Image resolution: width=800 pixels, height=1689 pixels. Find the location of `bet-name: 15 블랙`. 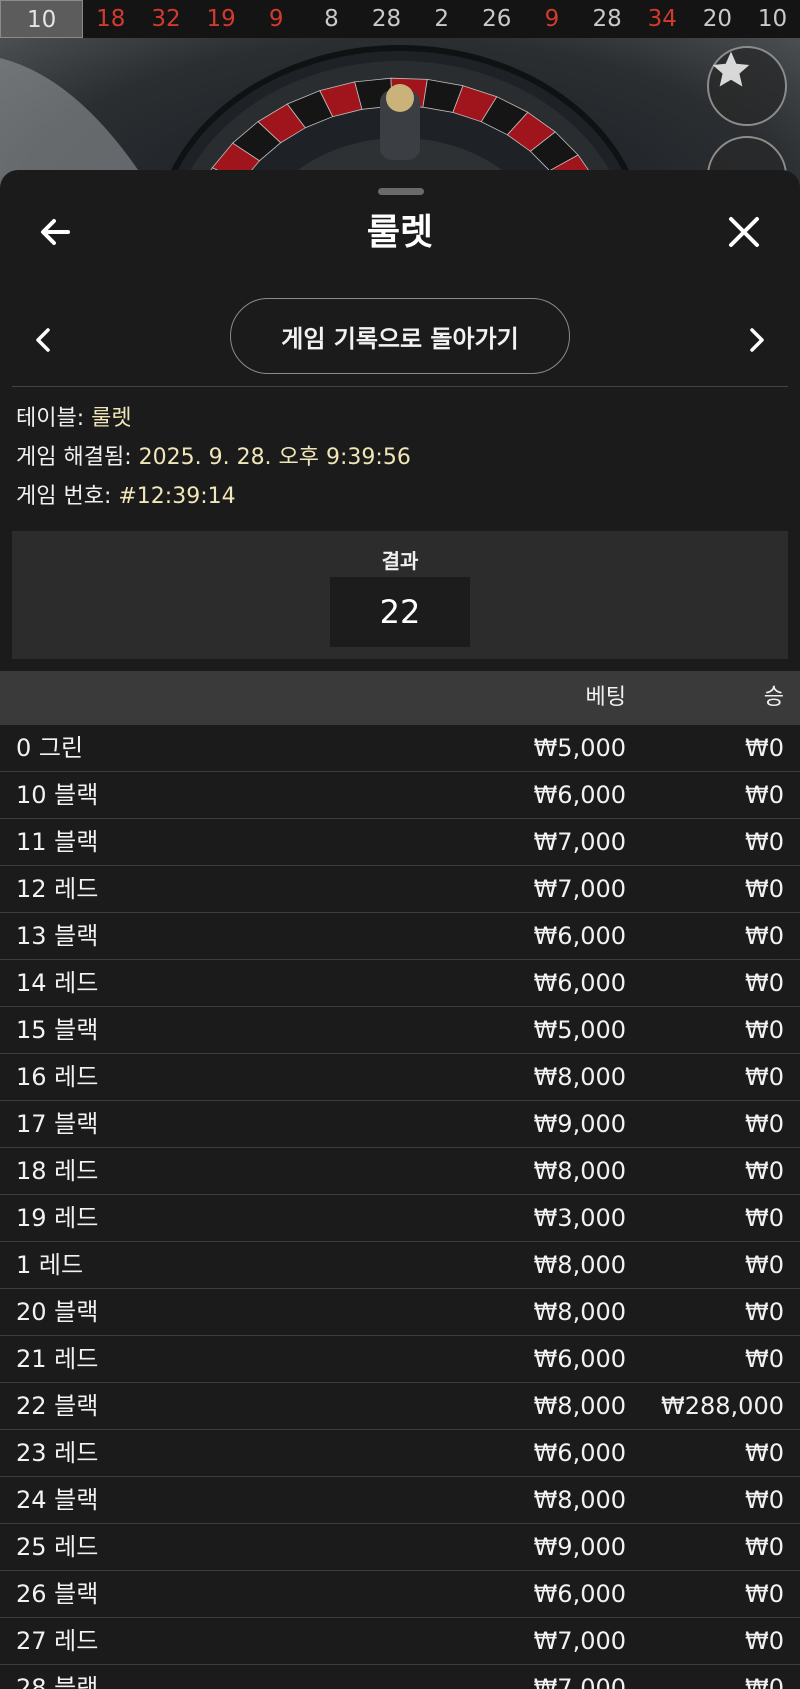

bet-name: 15 블랙 is located at coordinates (57, 1030).